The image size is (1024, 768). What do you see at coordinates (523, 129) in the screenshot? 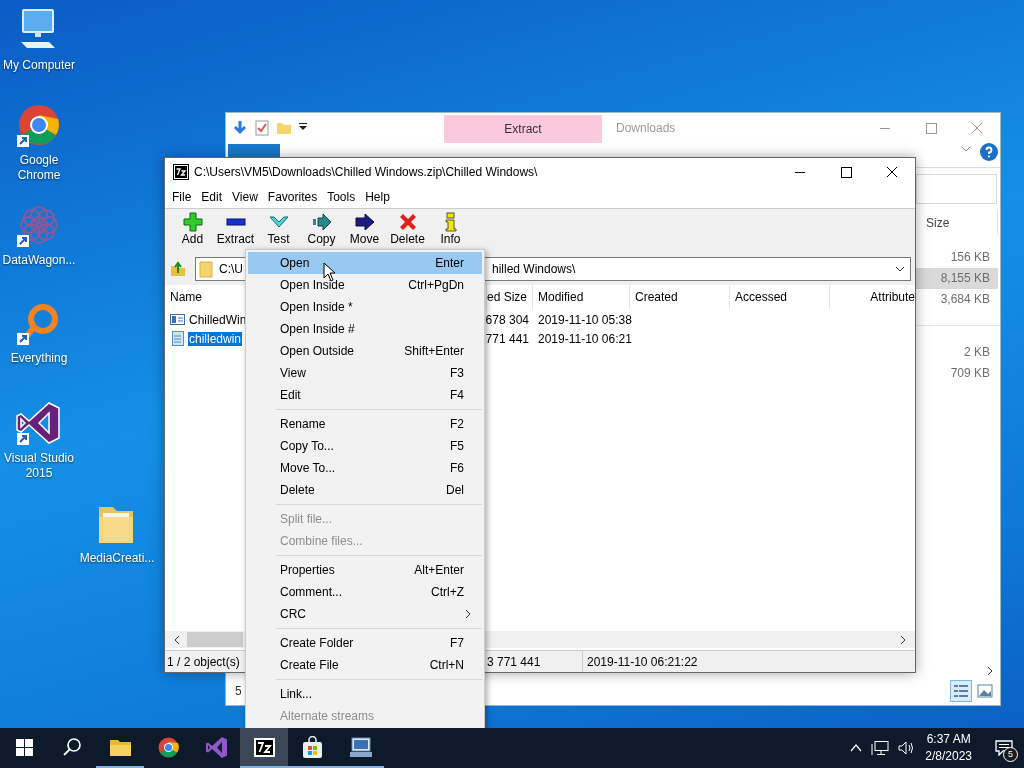
I see `contextual-tab-header: Extract` at bounding box center [523, 129].